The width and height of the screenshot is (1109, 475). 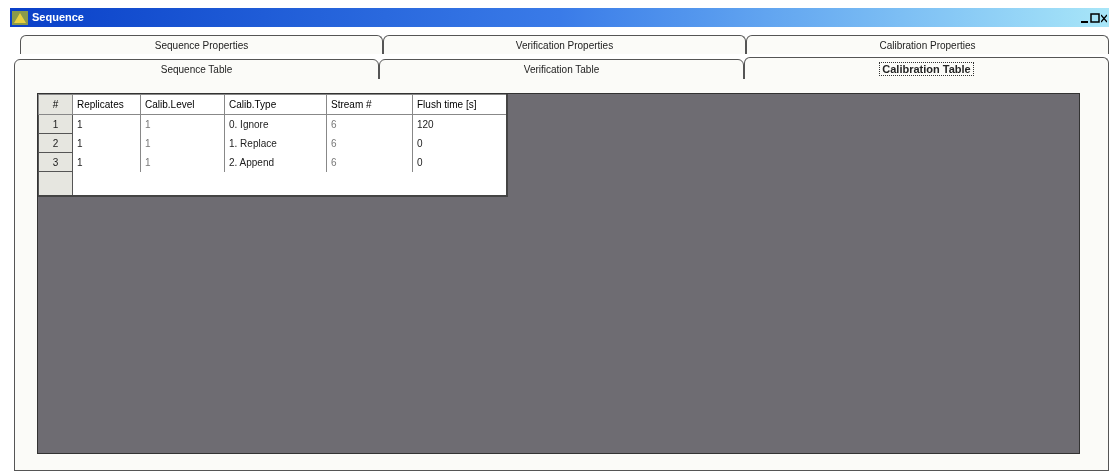 I want to click on table-cell: 2. Append, so click(x=275, y=162).